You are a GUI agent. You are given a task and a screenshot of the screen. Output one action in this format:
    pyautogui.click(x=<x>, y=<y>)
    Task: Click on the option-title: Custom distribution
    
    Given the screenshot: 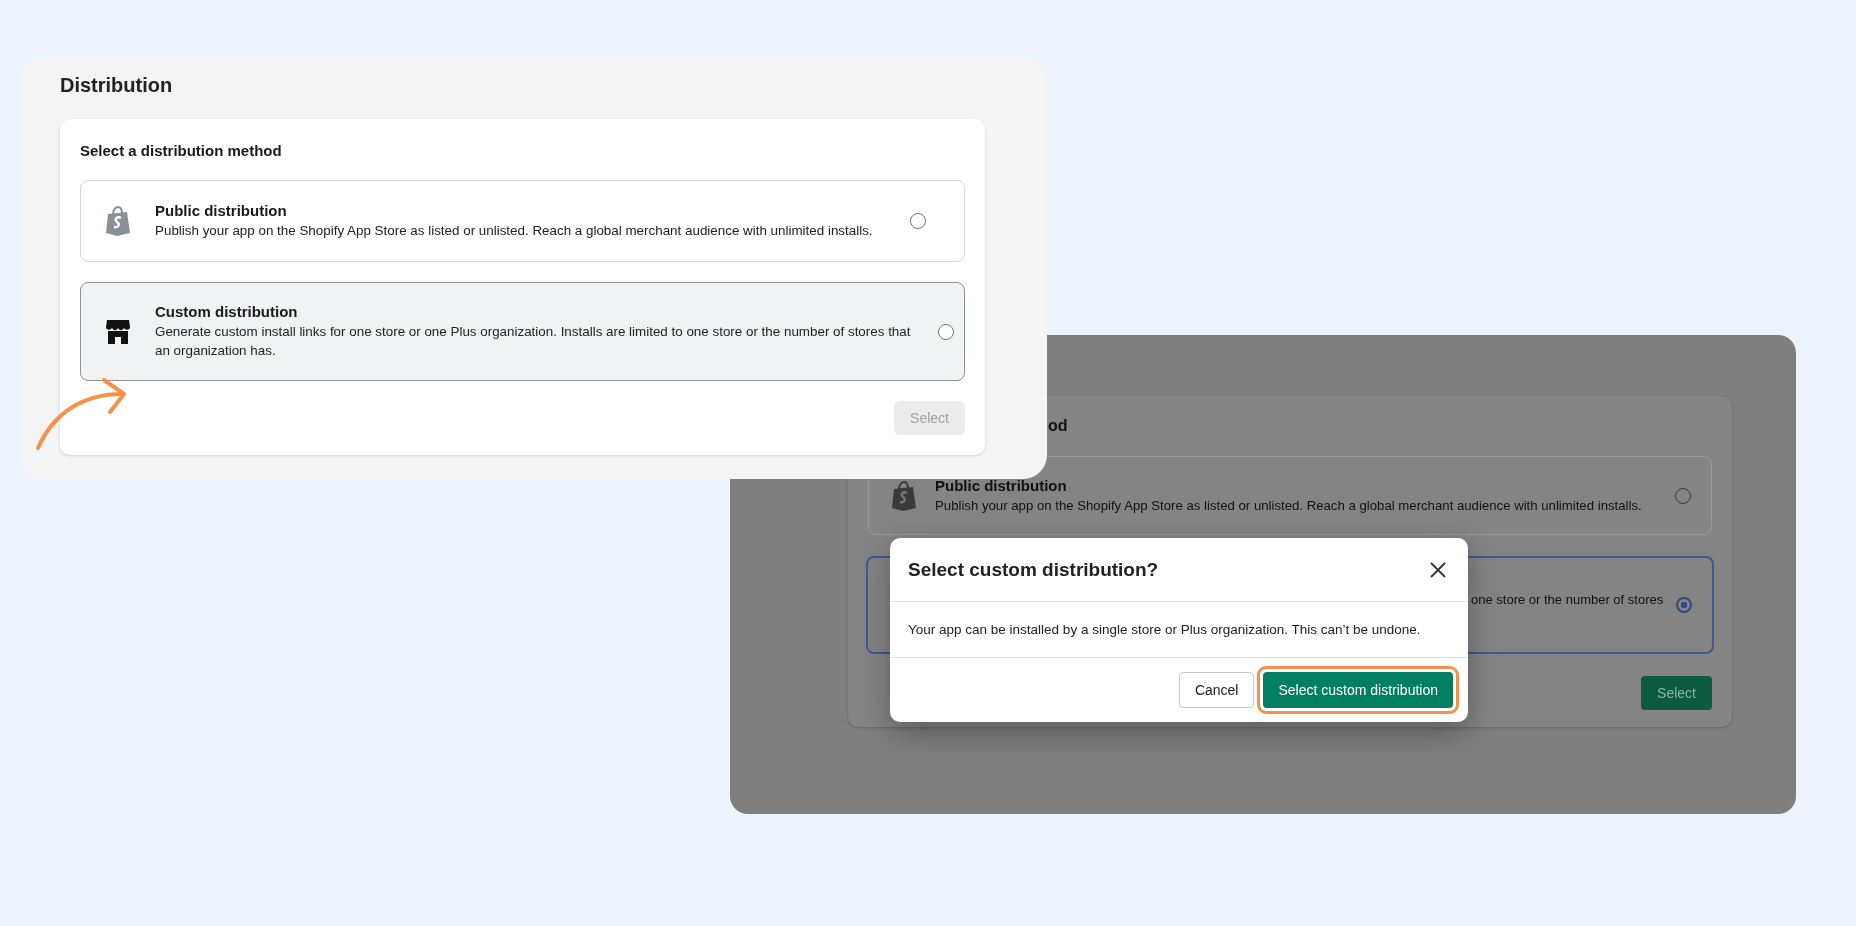 What is the action you would take?
    pyautogui.click(x=227, y=311)
    